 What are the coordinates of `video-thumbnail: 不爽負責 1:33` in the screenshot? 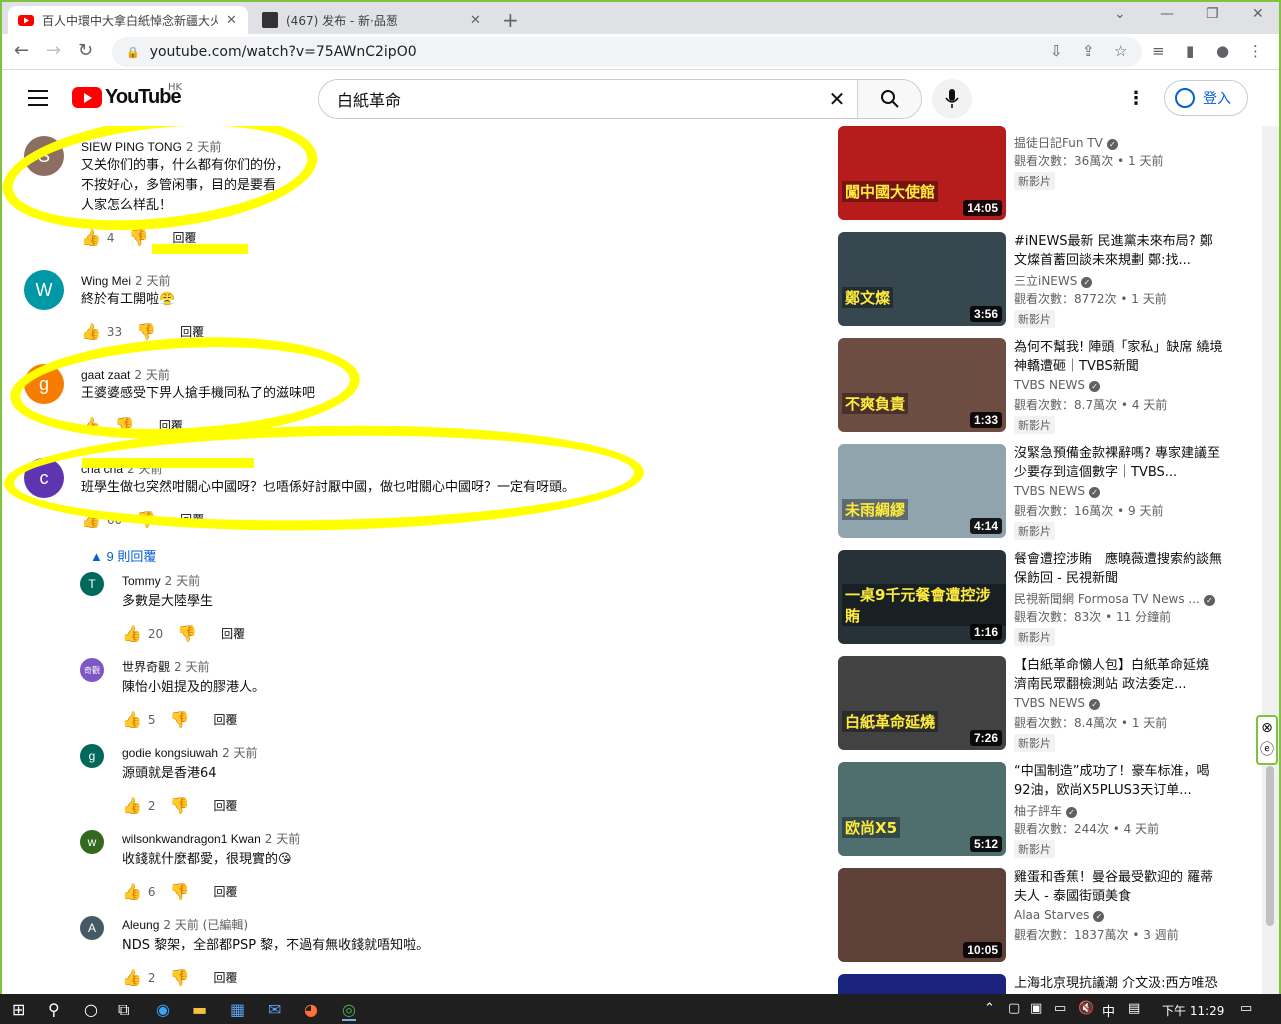 It's located at (922, 385).